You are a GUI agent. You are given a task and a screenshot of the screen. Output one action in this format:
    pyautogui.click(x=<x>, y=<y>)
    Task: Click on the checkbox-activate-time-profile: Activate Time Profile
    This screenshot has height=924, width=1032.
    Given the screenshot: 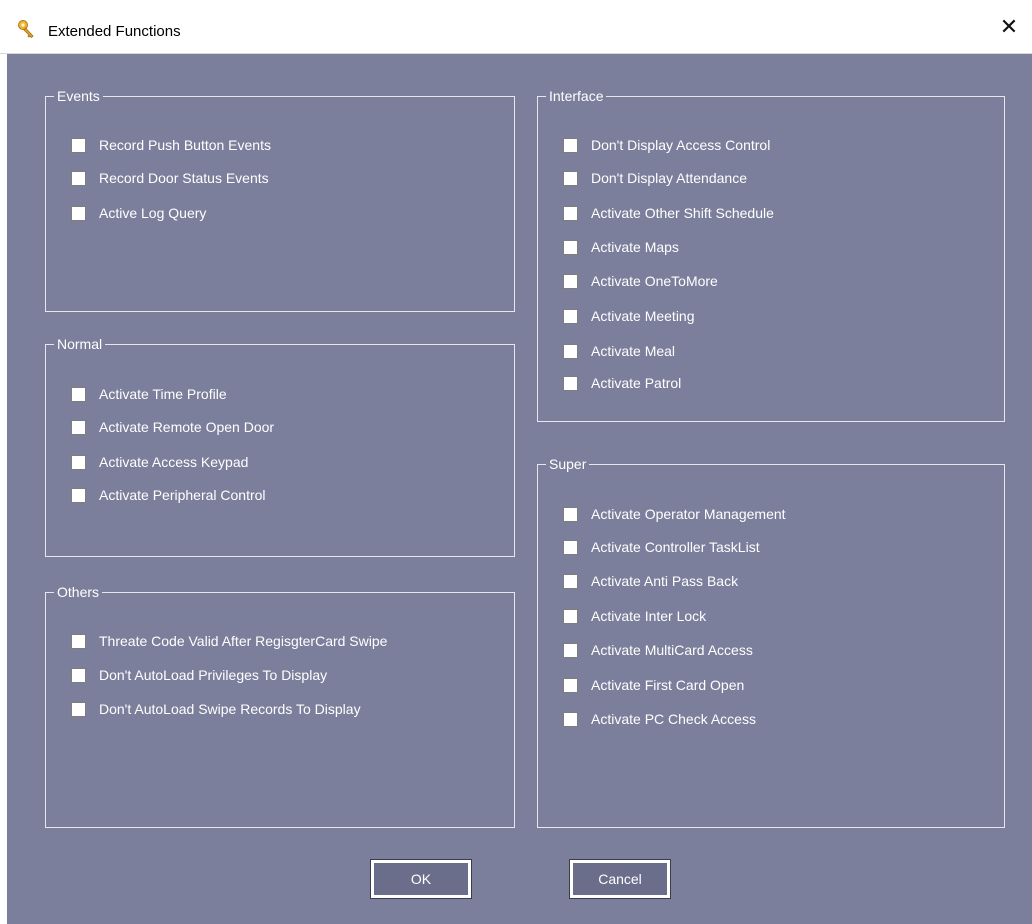 What is the action you would take?
    pyautogui.click(x=149, y=394)
    